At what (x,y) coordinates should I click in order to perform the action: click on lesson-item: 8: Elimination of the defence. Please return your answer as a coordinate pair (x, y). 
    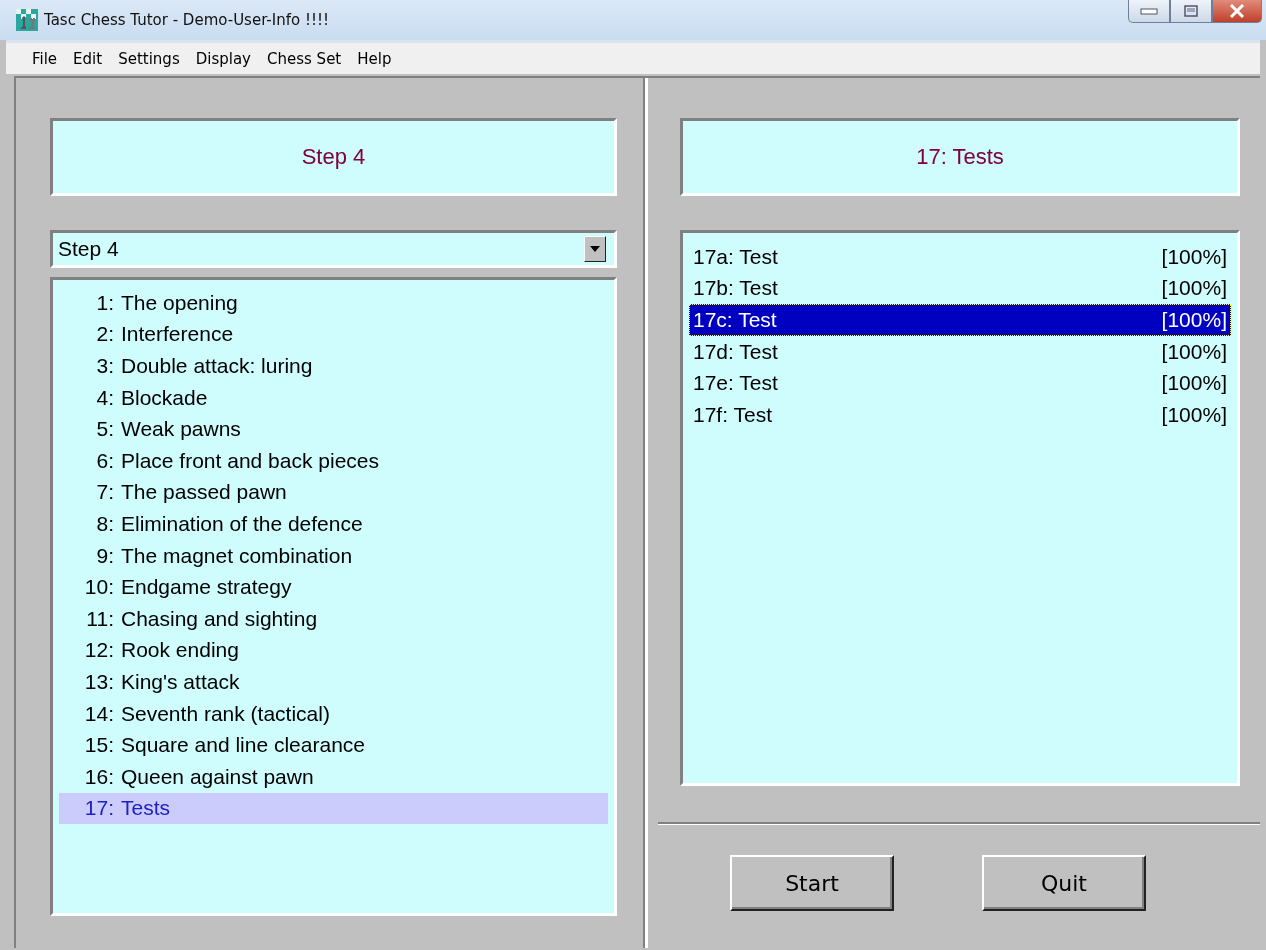
    Looking at the image, I should click on (333, 524).